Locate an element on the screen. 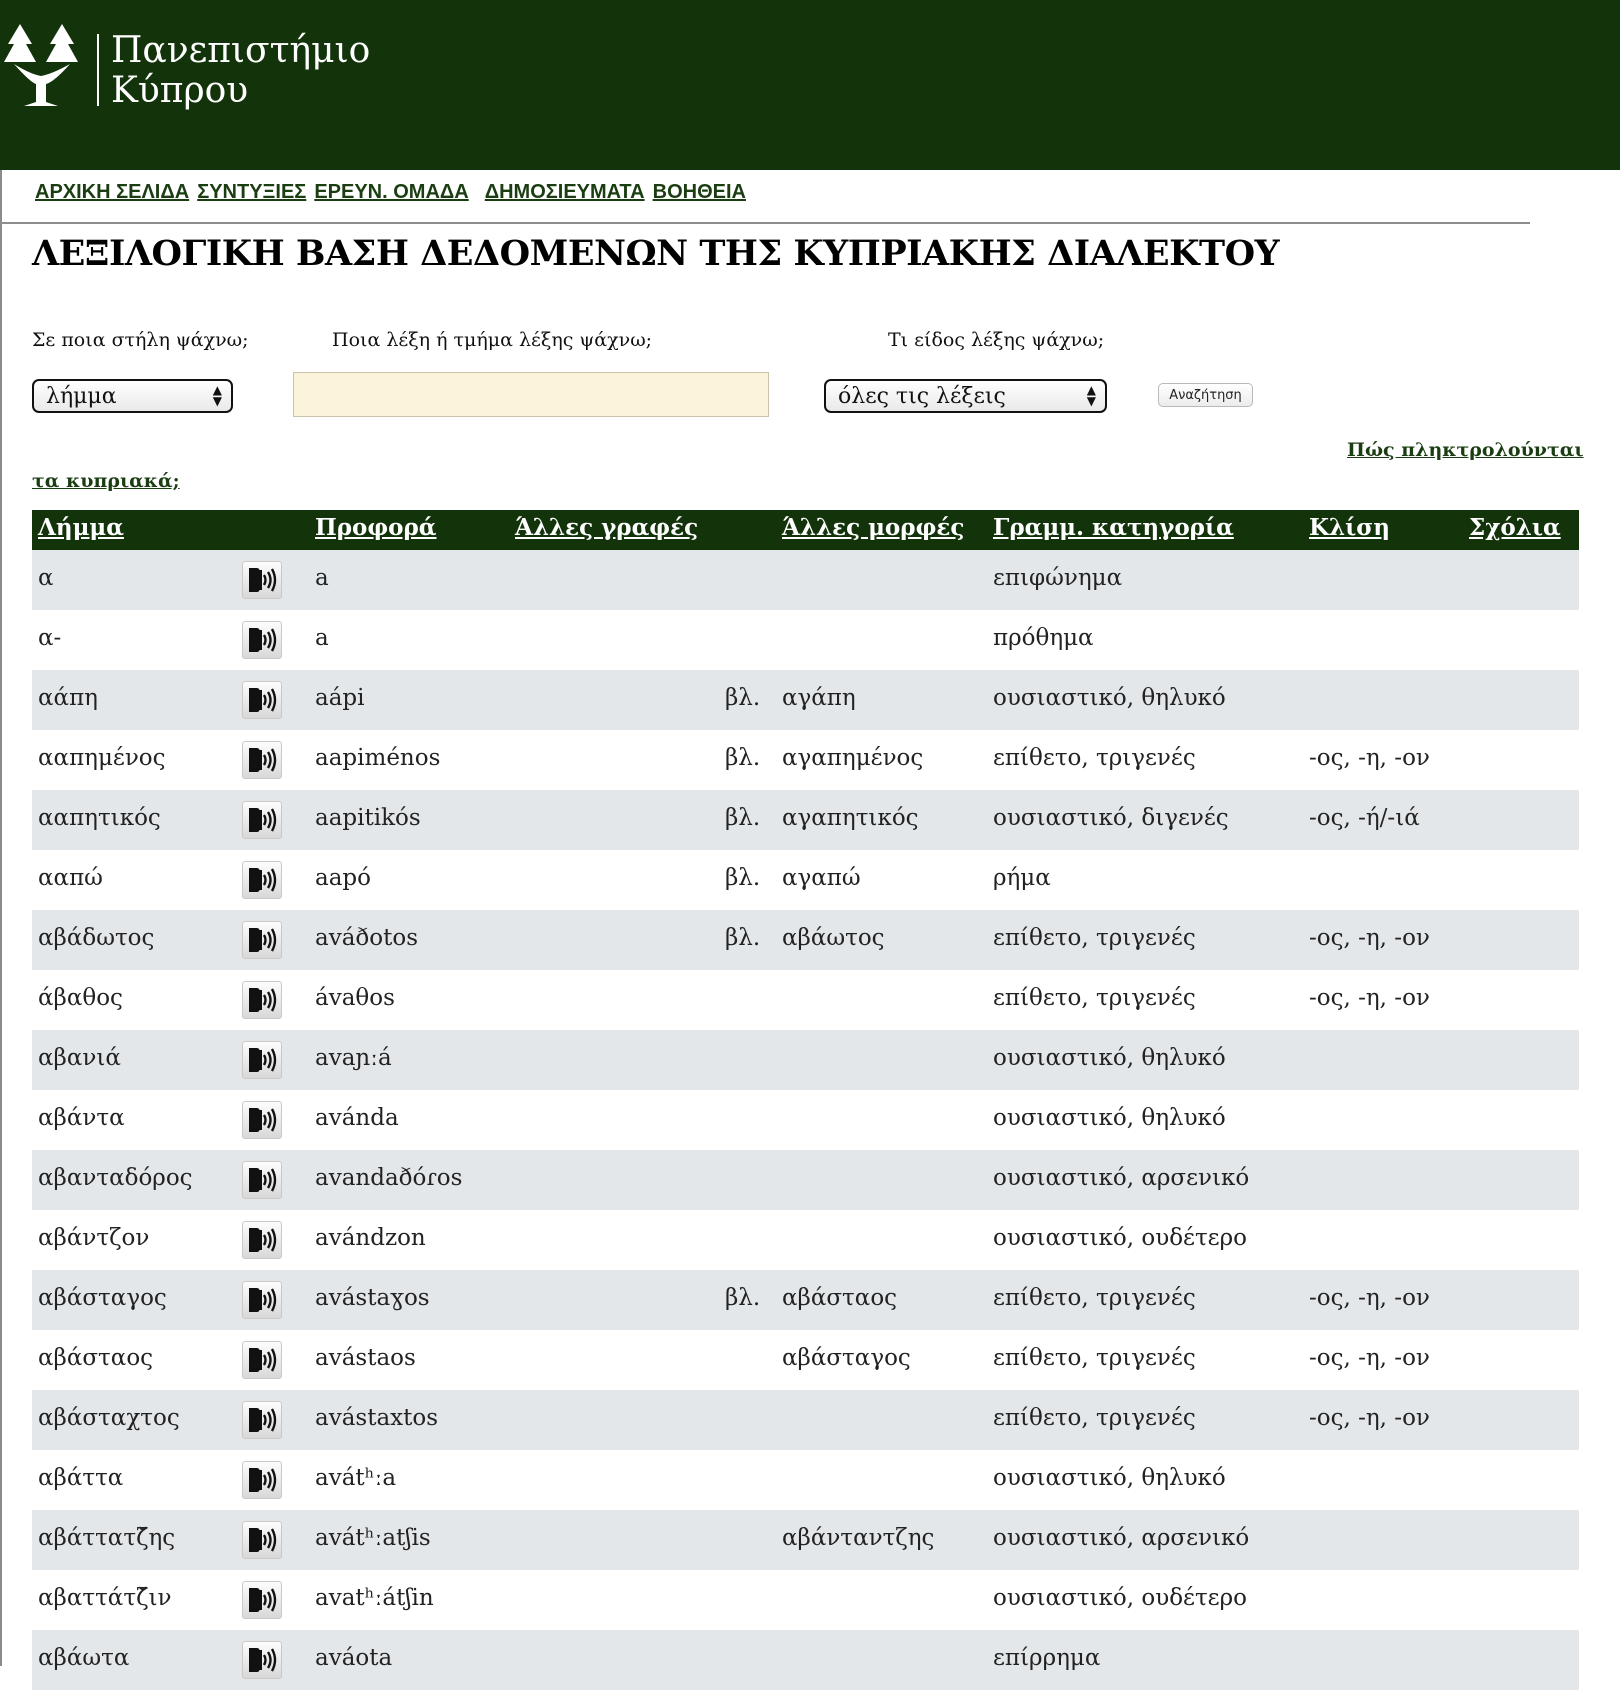 This screenshot has height=1690, width=1620. word-type-select: όλες τις λέξεις ▲ ▼ is located at coordinates (965, 396).